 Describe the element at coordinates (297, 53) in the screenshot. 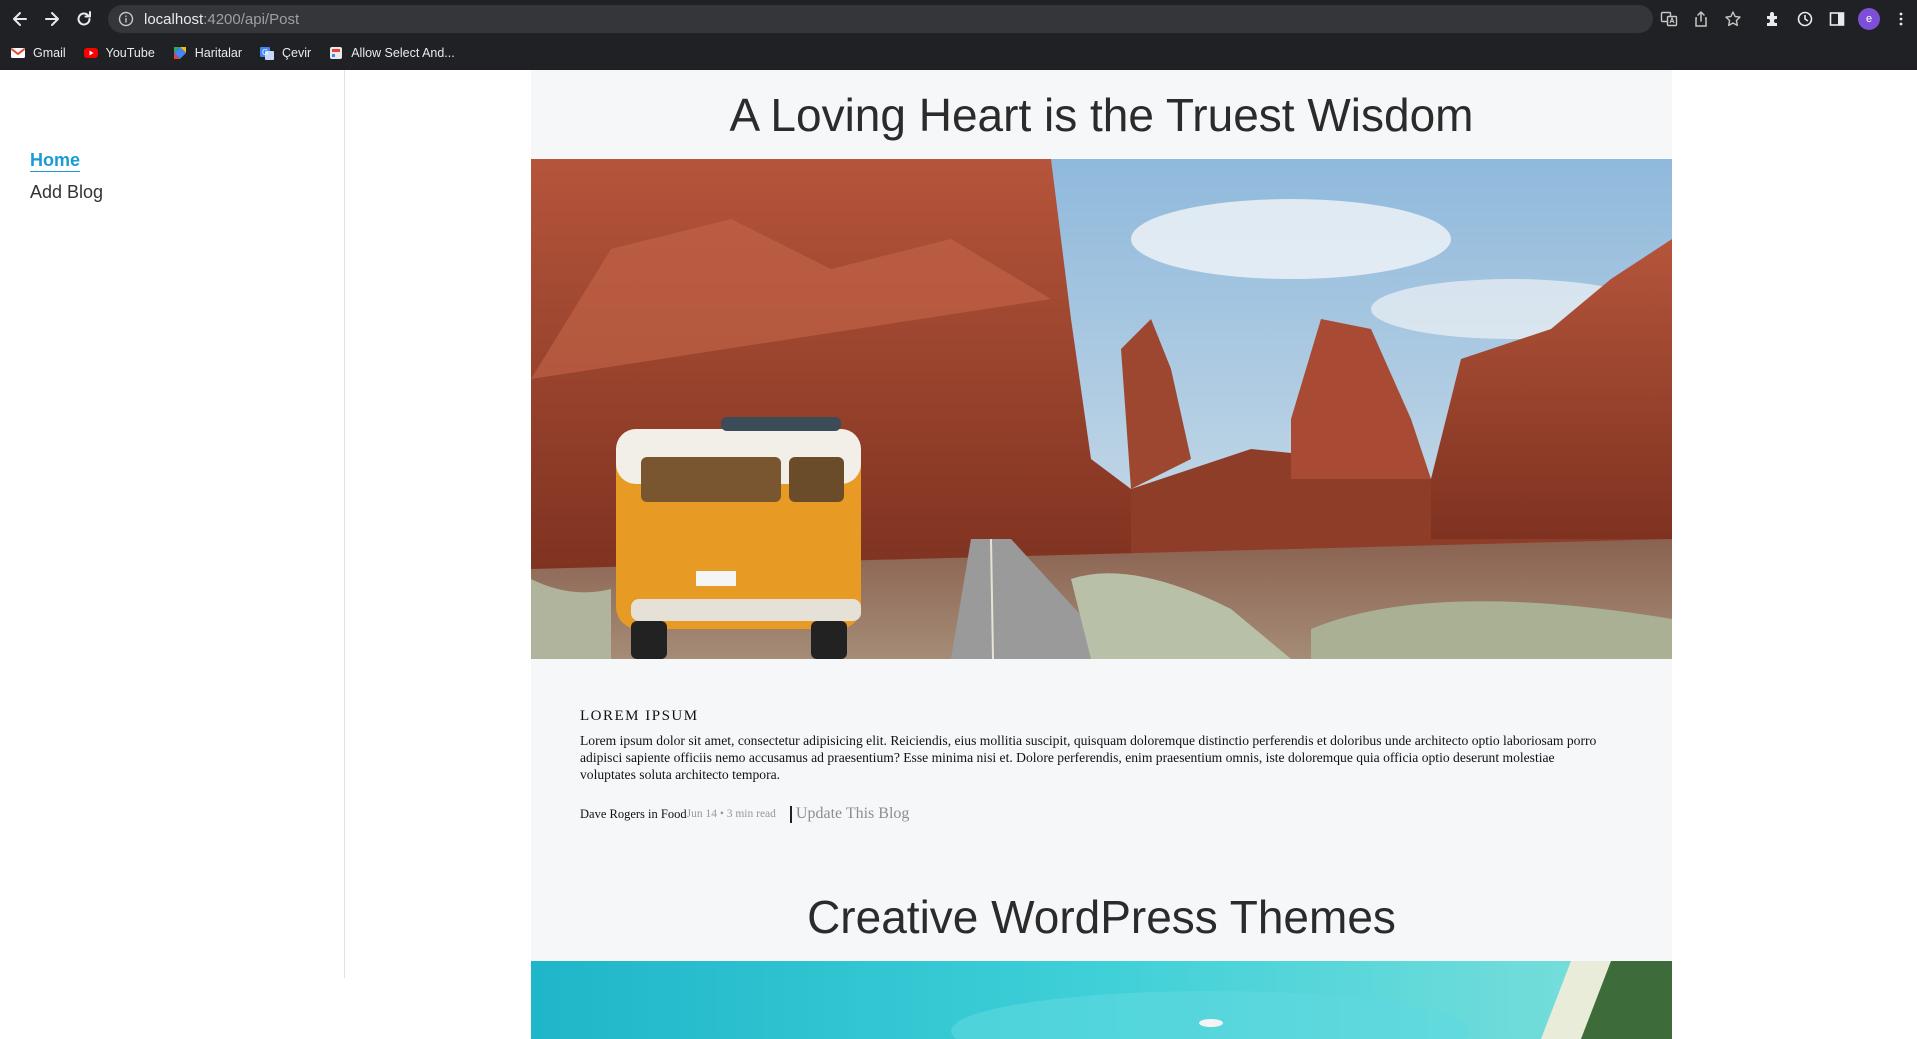

I see `bookmark-label: Çevir` at that location.